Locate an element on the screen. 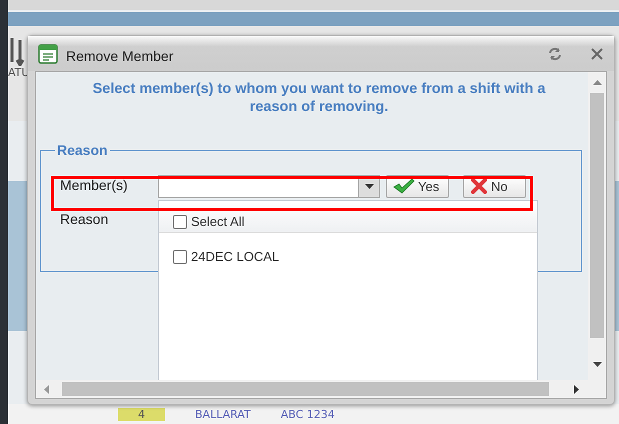 The width and height of the screenshot is (619, 424). field-label: Member(s) is located at coordinates (94, 185).